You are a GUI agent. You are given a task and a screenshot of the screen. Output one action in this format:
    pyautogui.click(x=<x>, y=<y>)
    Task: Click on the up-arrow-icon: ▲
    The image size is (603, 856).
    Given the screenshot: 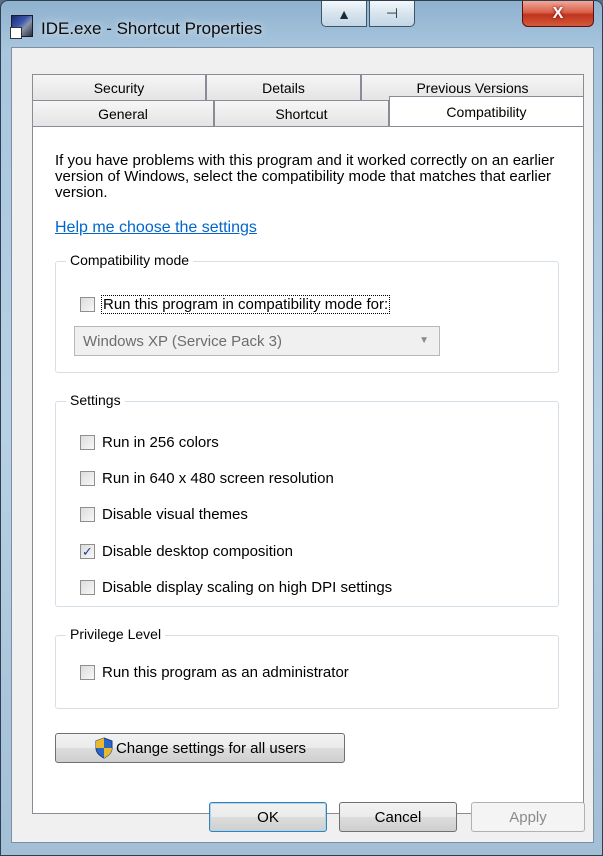 What is the action you would take?
    pyautogui.click(x=344, y=13)
    